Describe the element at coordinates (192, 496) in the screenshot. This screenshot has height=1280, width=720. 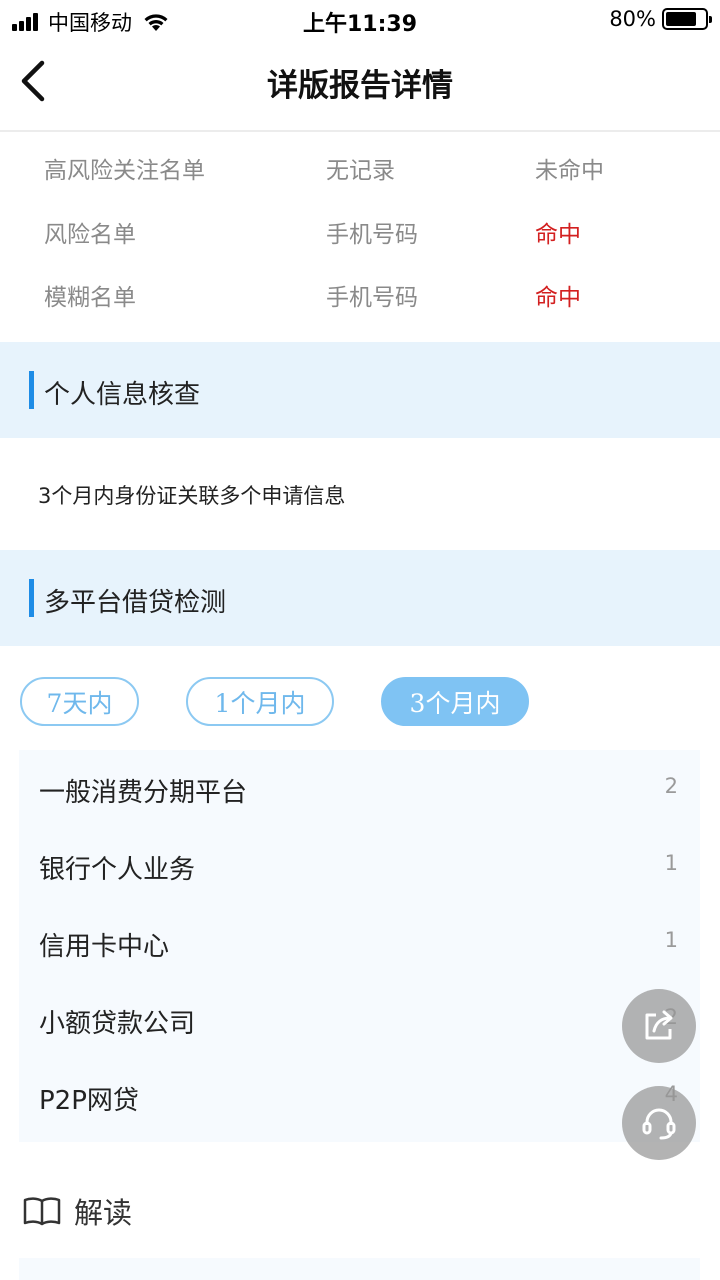
I see `personal-info-text: 3个月内身份证关联多个申请信息` at that location.